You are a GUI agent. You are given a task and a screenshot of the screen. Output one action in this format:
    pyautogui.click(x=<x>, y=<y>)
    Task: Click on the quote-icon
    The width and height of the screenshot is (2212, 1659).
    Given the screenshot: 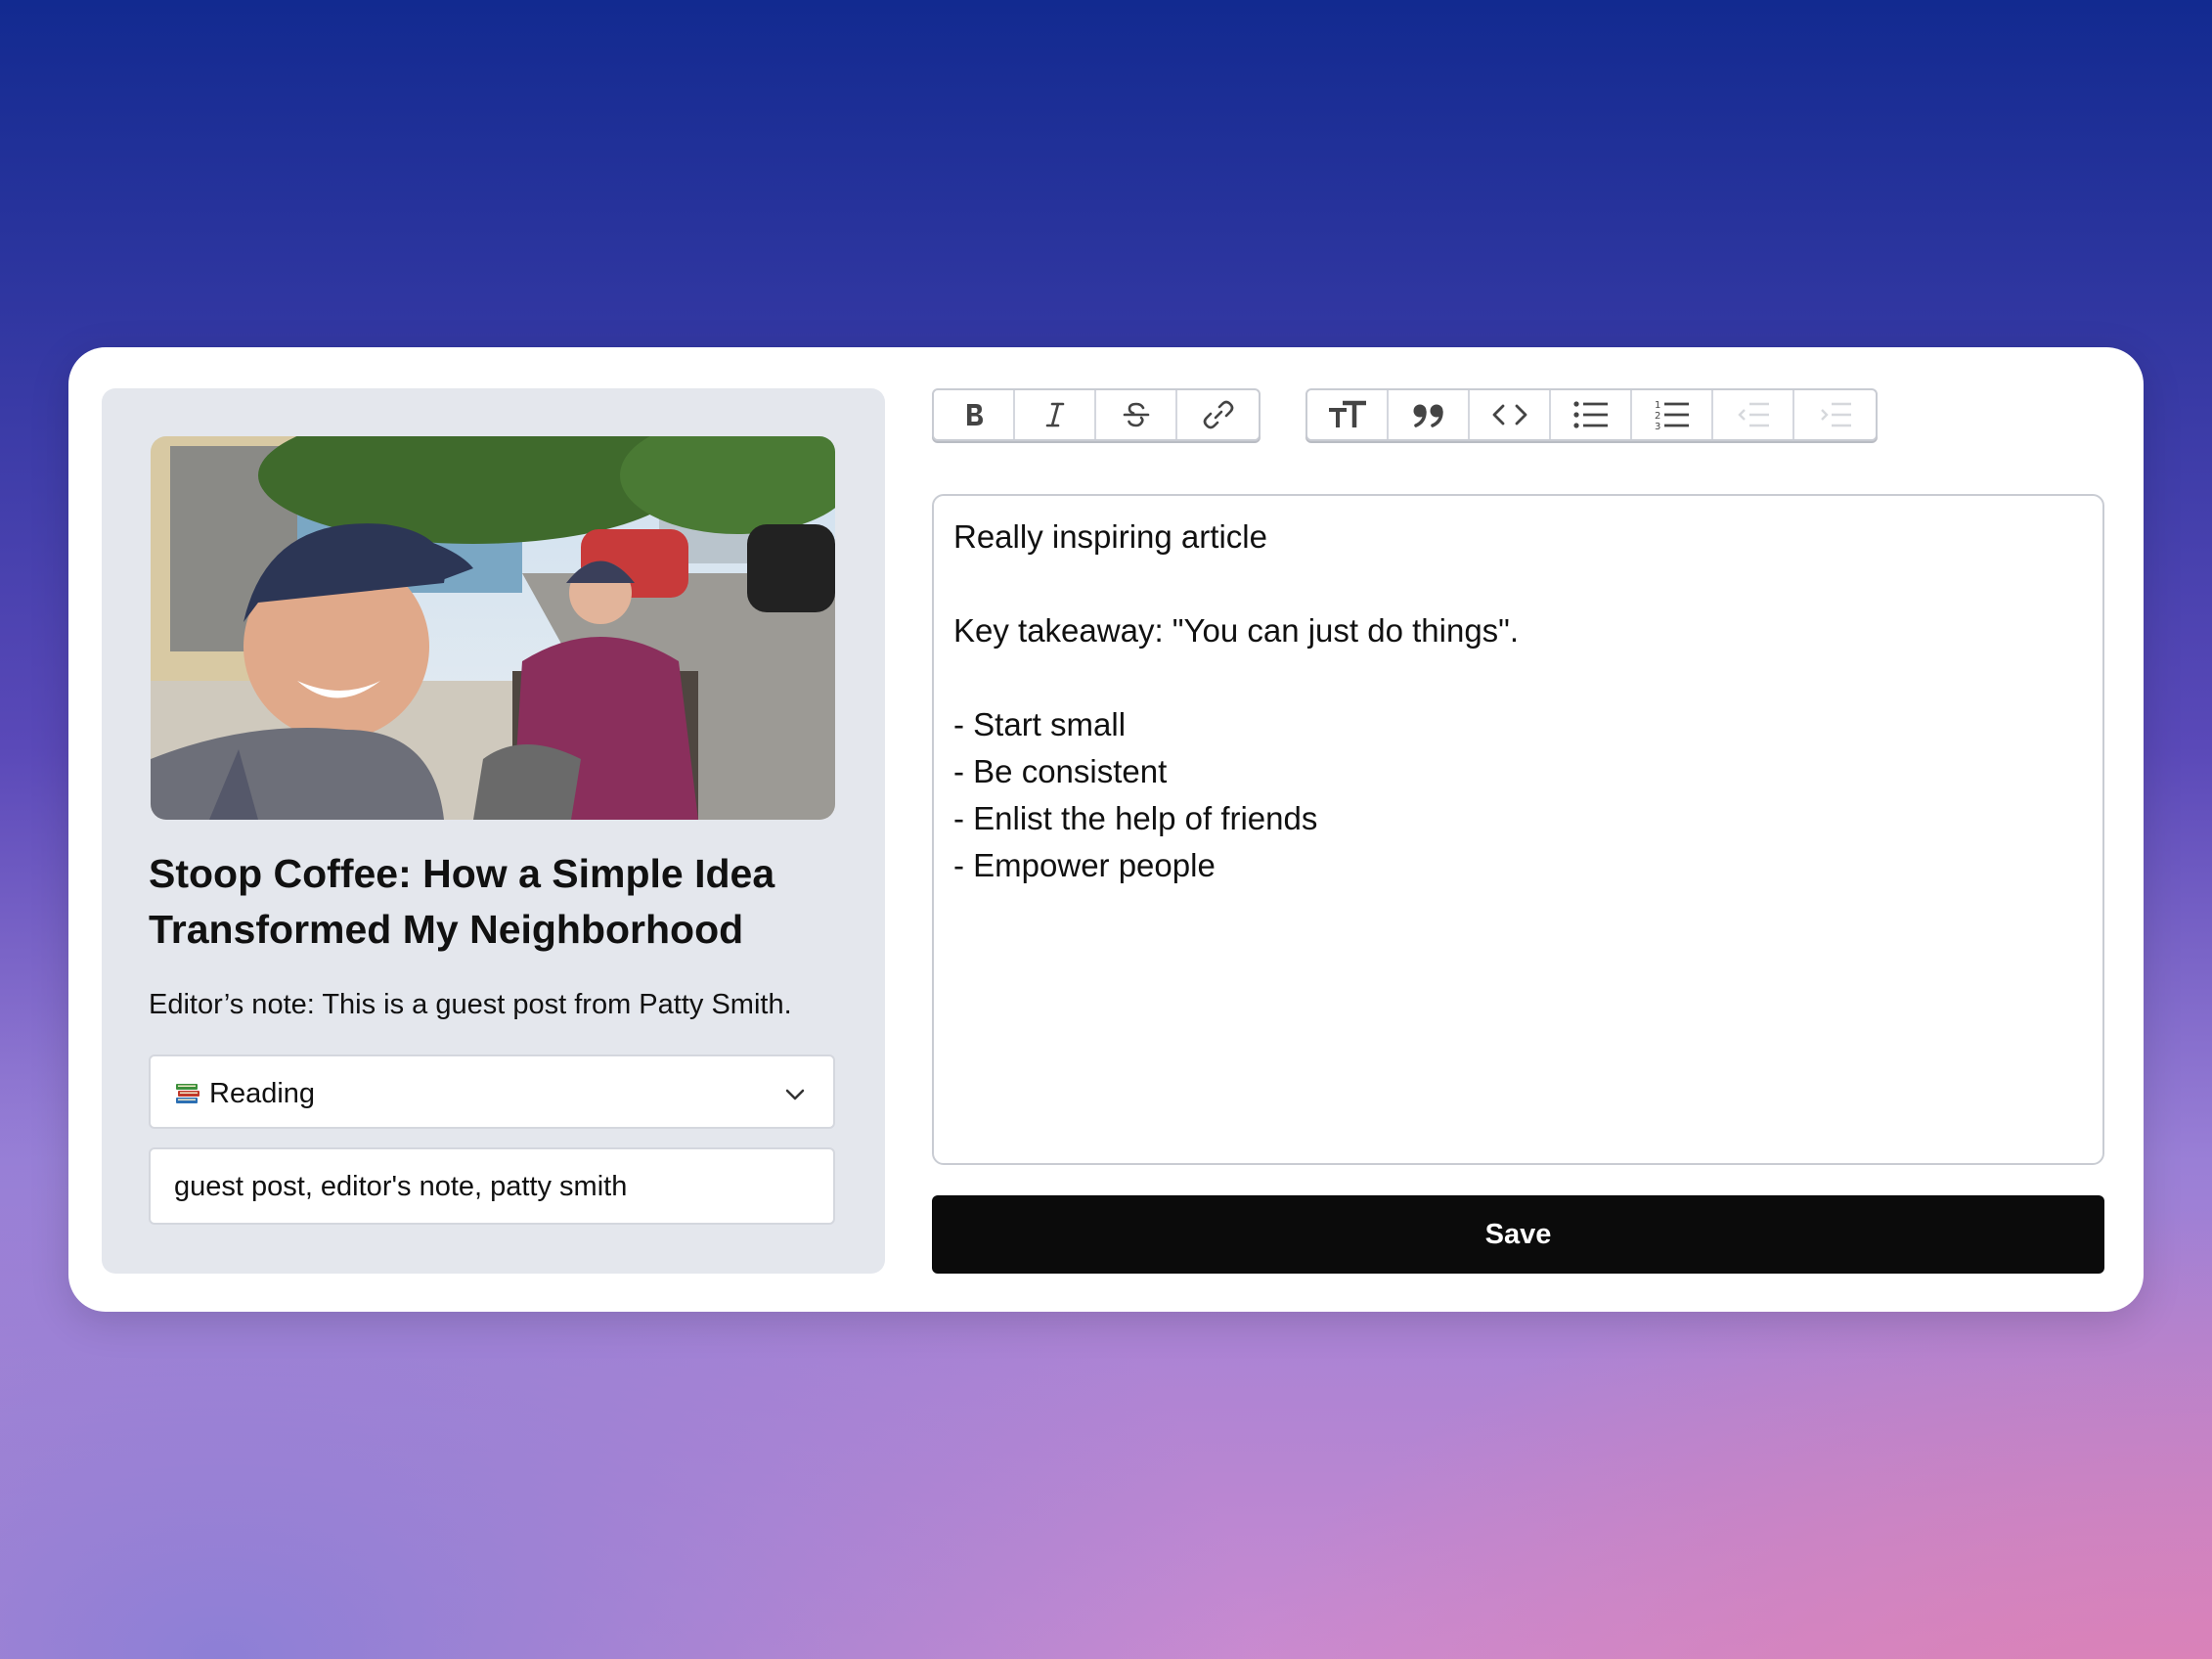 What is the action you would take?
    pyautogui.click(x=1428, y=415)
    